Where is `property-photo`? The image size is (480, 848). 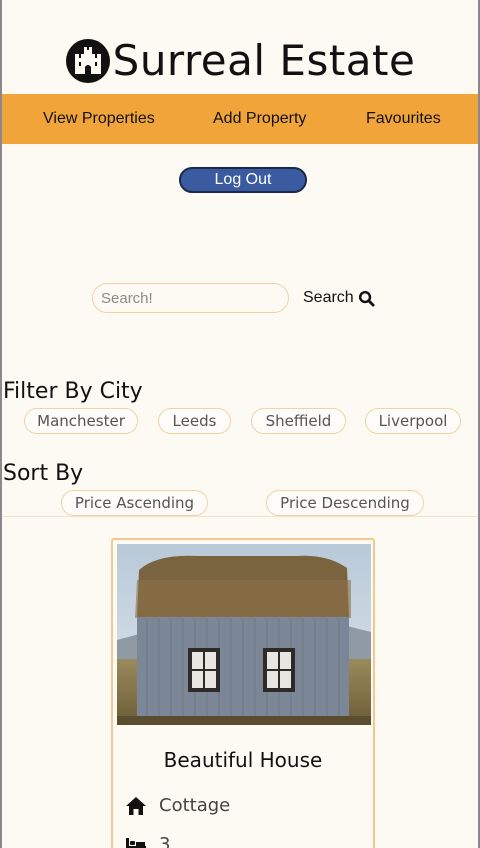 property-photo is located at coordinates (244, 634).